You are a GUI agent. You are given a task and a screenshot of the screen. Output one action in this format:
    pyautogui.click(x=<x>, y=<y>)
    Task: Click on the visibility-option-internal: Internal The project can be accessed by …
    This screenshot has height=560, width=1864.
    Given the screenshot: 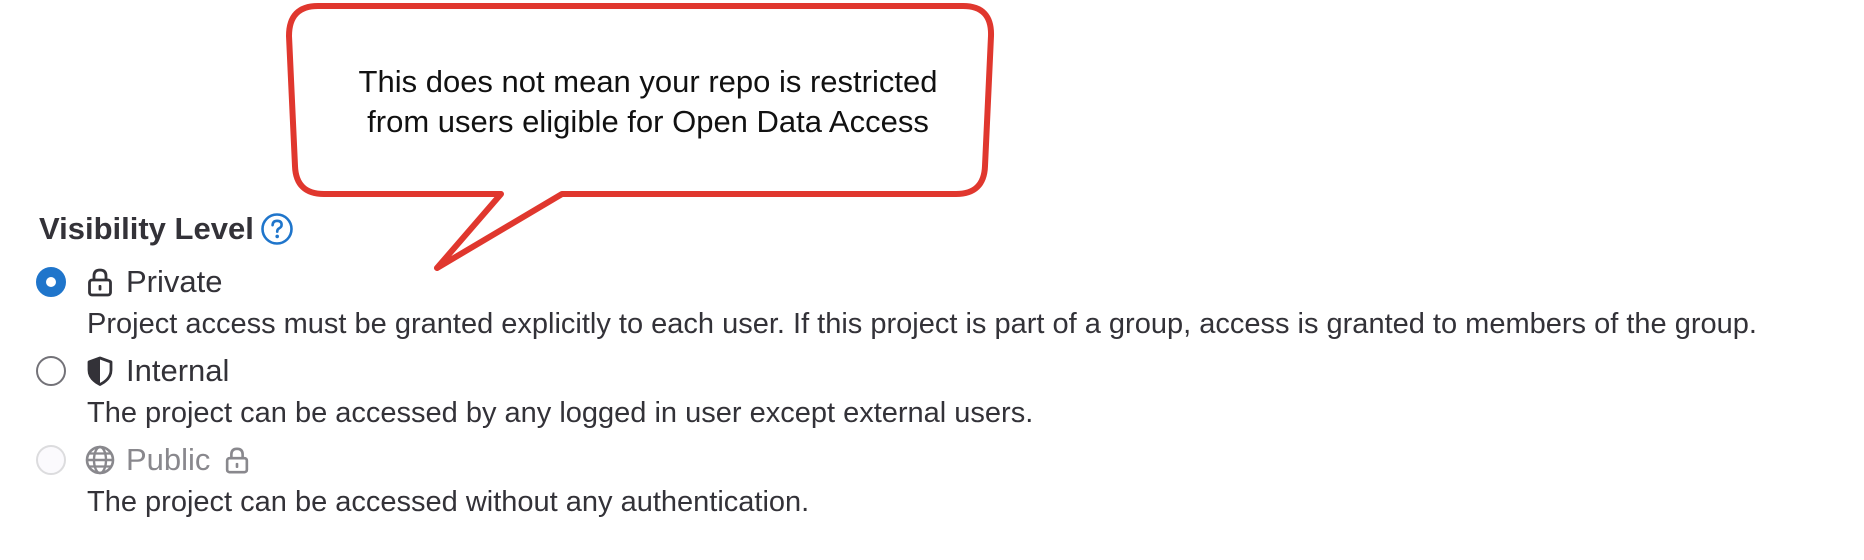 What is the action you would take?
    pyautogui.click(x=534, y=389)
    